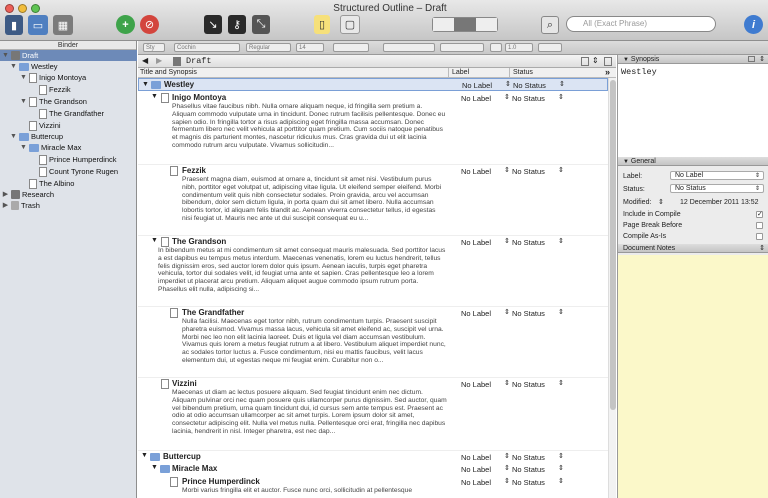 The height and width of the screenshot is (498, 768). I want to click on composition-icon: ▦, so click(63, 25).